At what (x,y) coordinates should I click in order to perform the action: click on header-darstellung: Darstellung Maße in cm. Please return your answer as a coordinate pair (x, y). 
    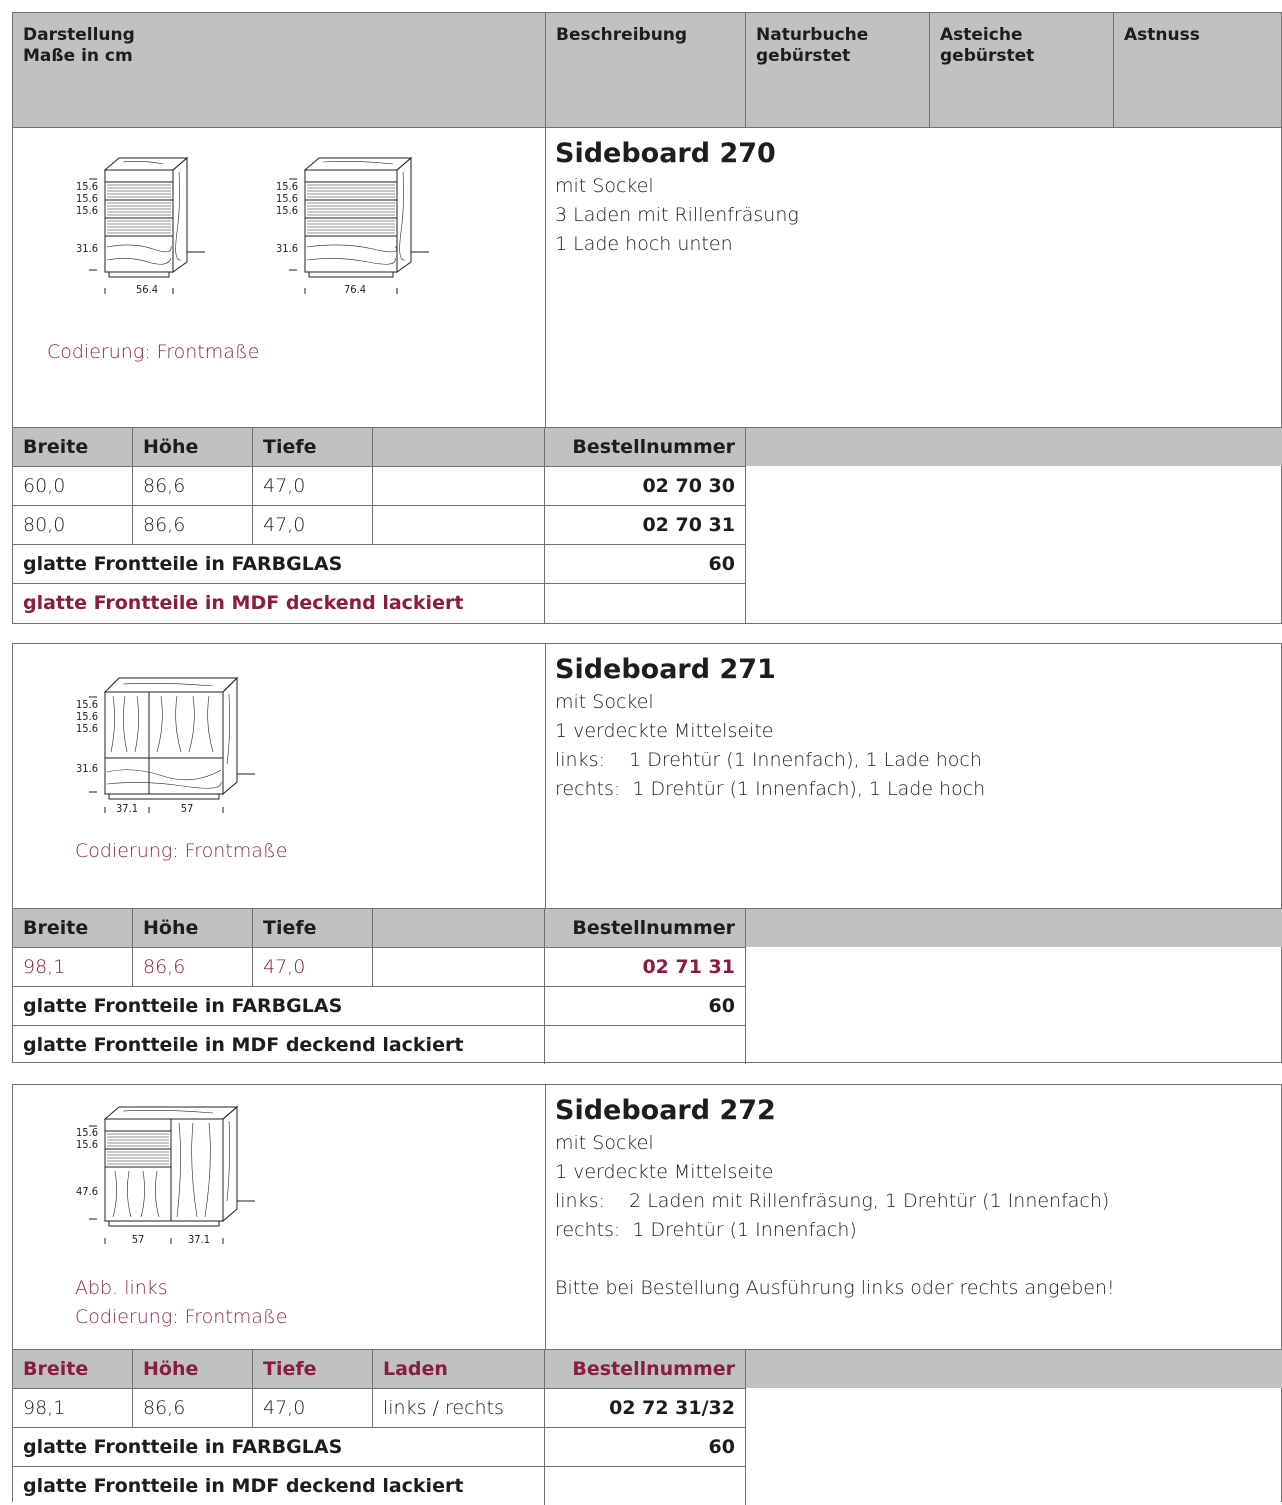
    Looking at the image, I should click on (79, 45).